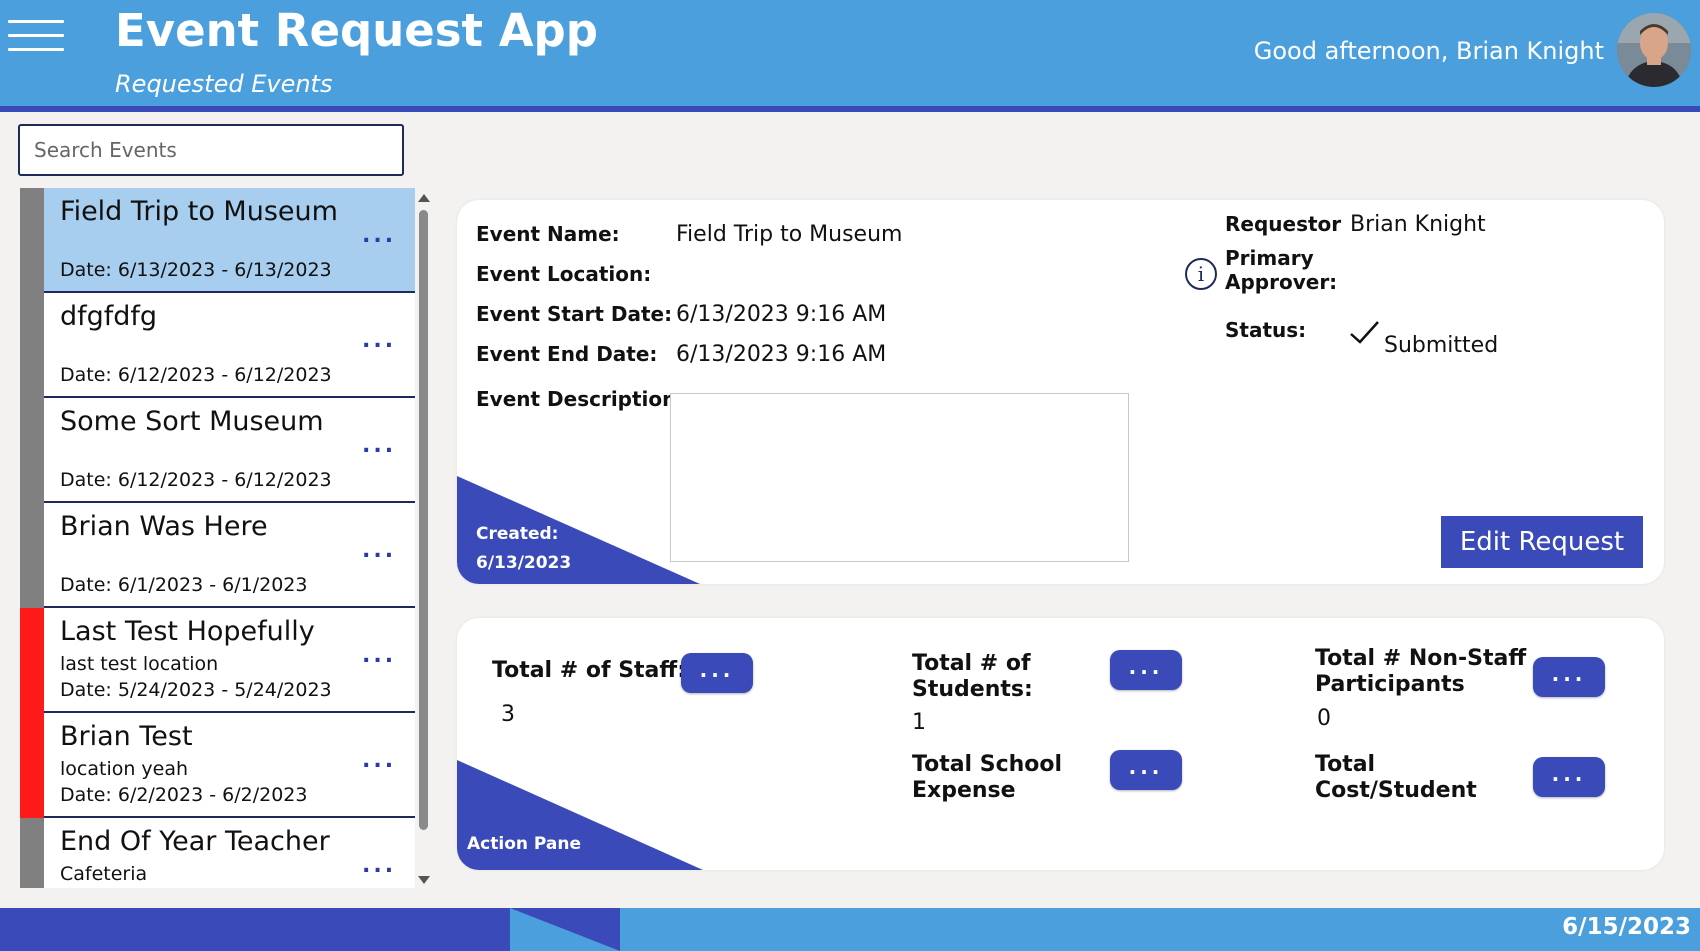  I want to click on total-students-label-line1: Total # of, so click(971, 663).